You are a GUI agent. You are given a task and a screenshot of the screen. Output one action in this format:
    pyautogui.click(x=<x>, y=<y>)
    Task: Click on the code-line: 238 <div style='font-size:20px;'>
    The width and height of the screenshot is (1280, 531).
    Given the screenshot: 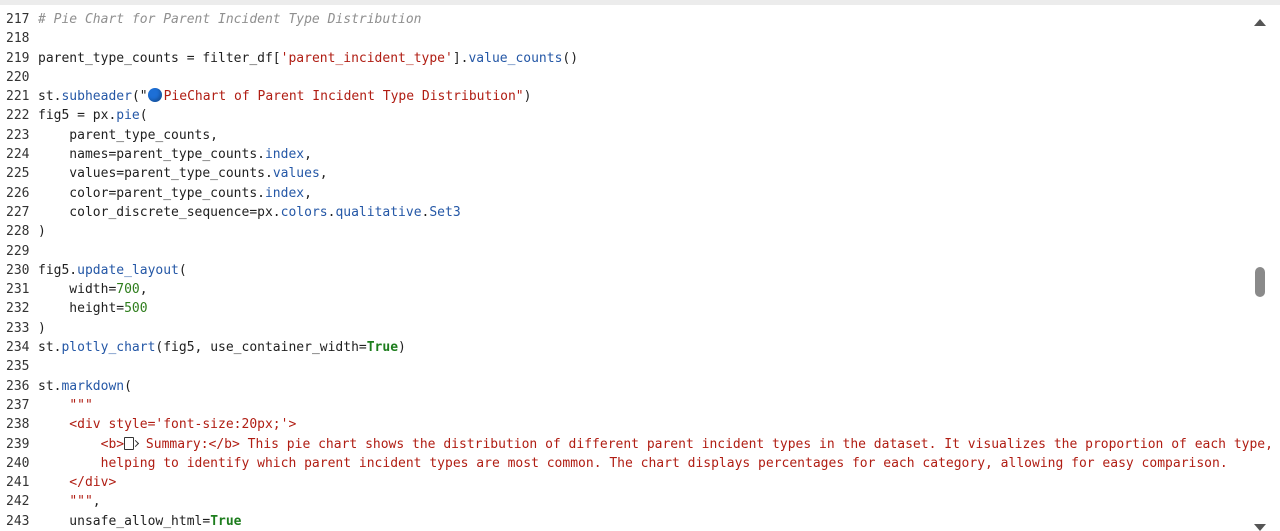 What is the action you would take?
    pyautogui.click(x=625, y=424)
    